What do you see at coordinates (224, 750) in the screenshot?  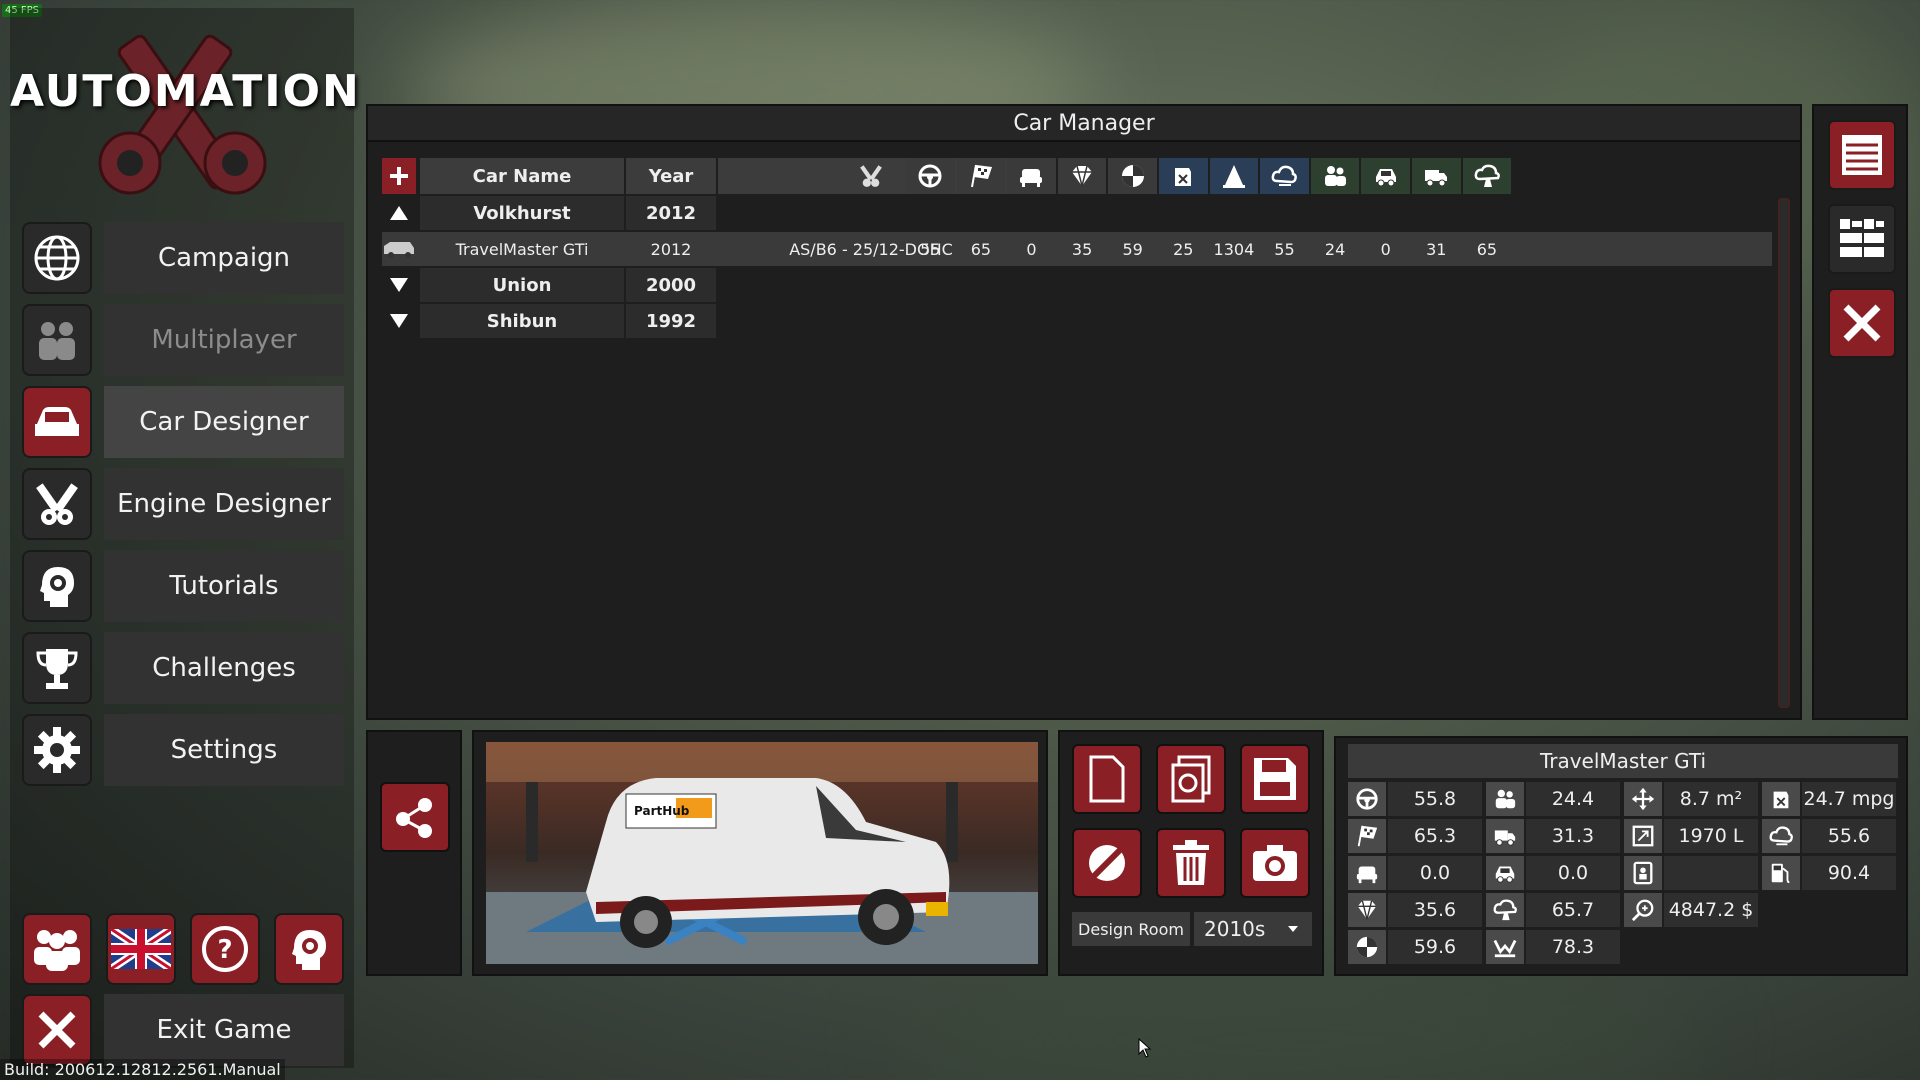 I see `menu-settings-label: Settings` at bounding box center [224, 750].